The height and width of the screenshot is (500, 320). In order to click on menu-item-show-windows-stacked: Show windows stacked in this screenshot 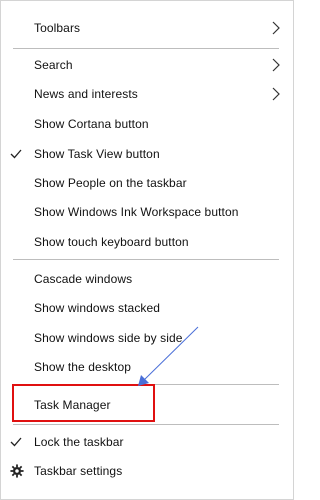, I will do `click(147, 307)`.